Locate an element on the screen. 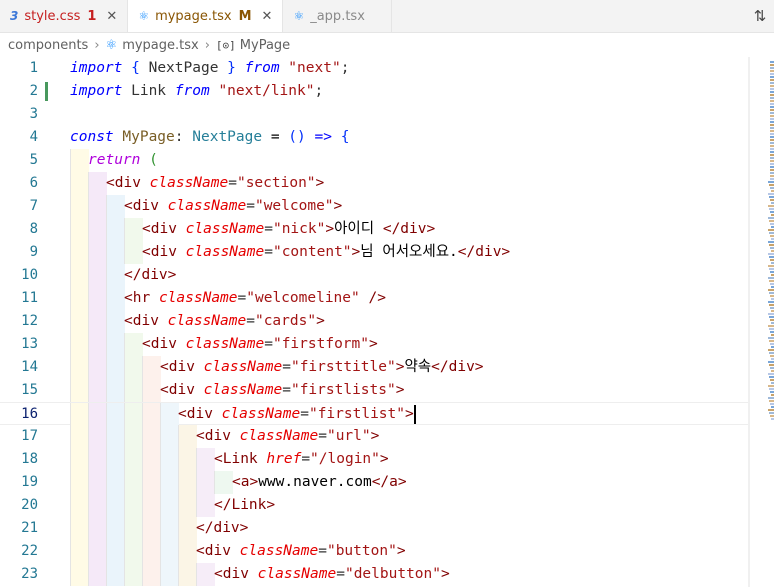 This screenshot has height=587, width=774. tab-label: _app.tsx is located at coordinates (337, 16).